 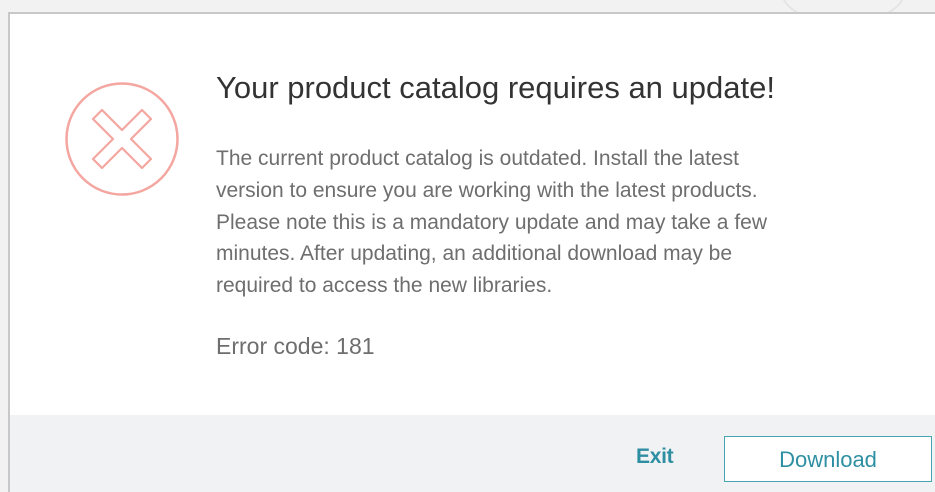 I want to click on download-button: Download, so click(x=828, y=459).